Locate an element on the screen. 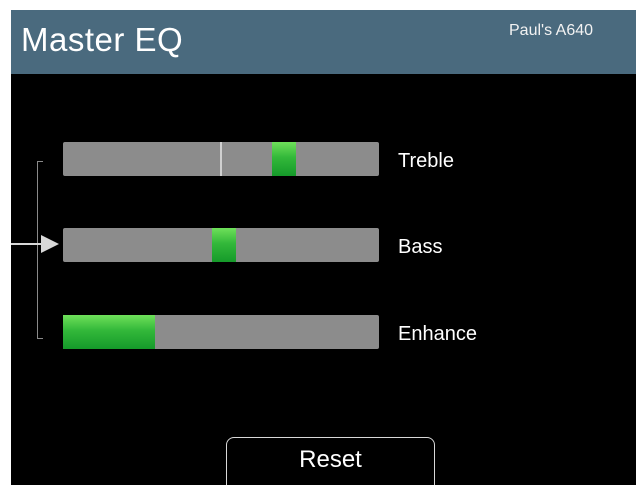  treble-slider is located at coordinates (221, 159).